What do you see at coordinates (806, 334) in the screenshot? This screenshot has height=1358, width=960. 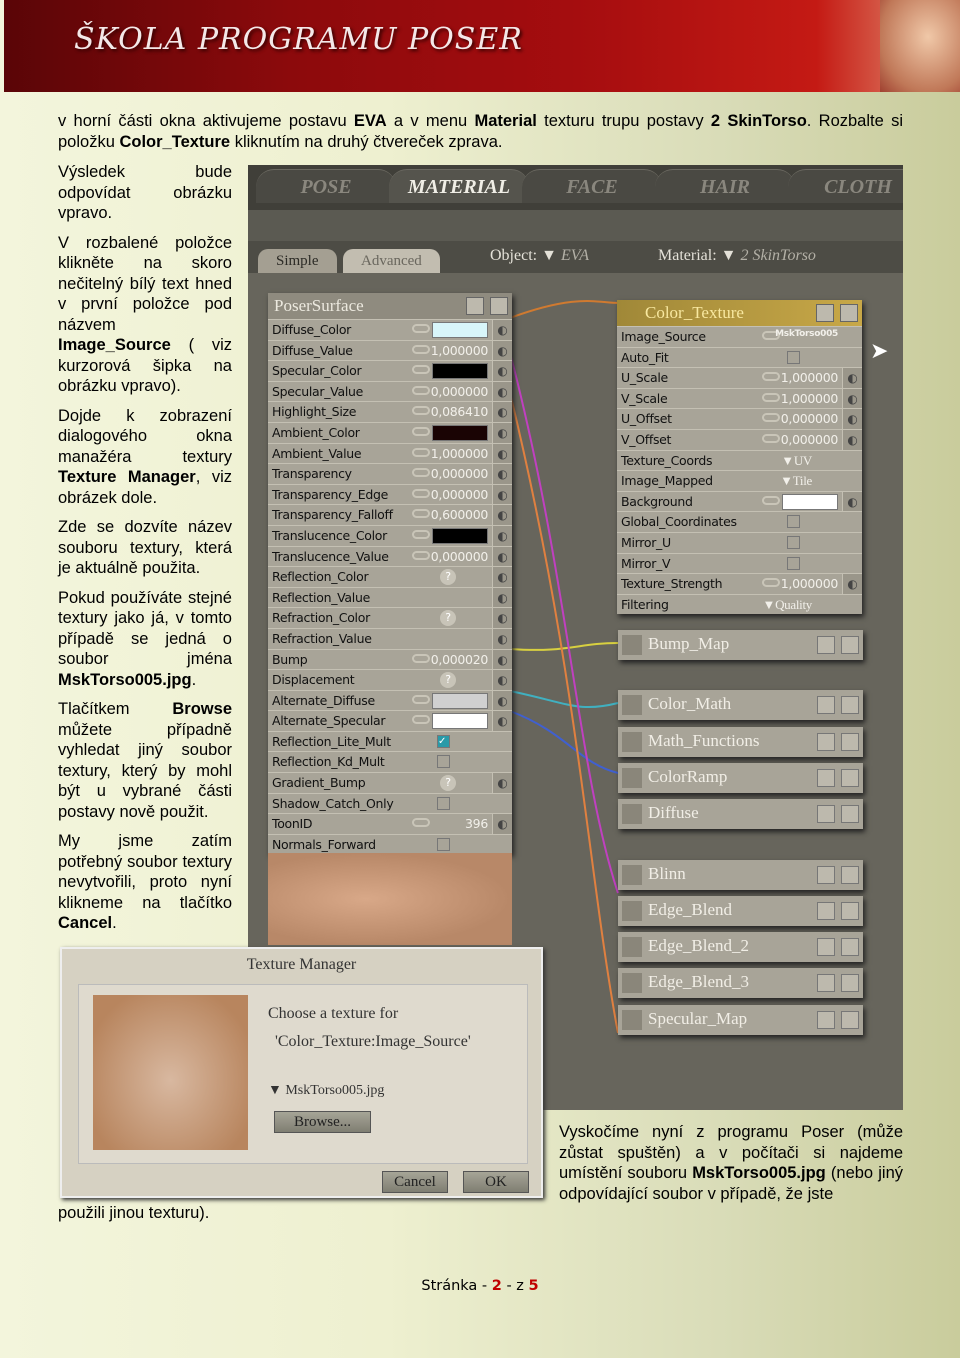 I see `param-value: MskTorso005` at bounding box center [806, 334].